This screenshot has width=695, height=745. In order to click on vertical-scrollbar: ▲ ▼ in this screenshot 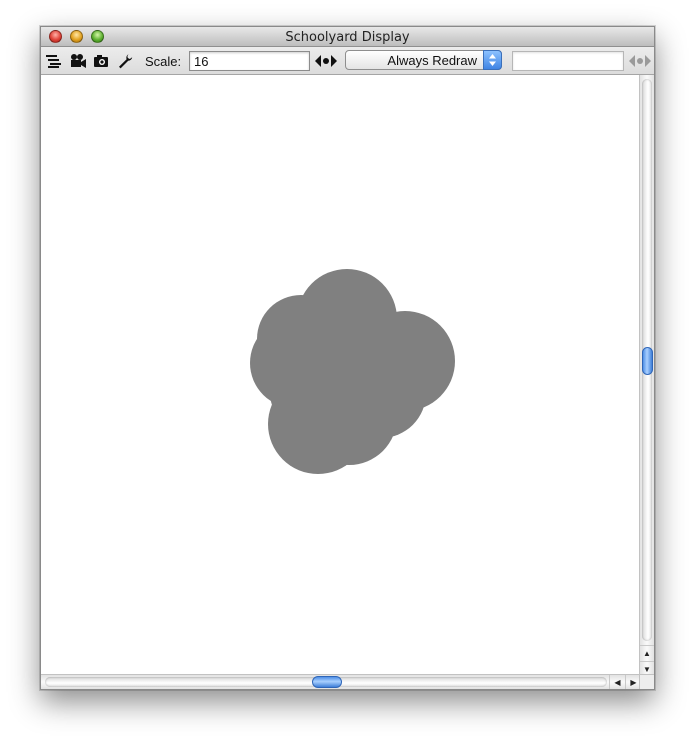, I will do `click(646, 376)`.